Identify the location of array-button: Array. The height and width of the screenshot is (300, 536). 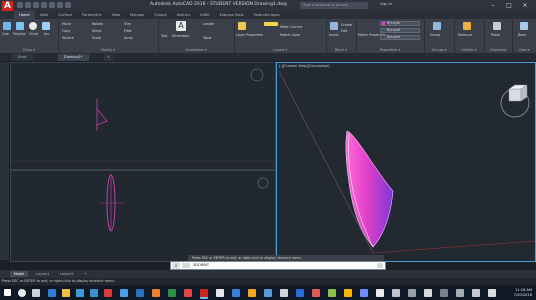
(128, 38).